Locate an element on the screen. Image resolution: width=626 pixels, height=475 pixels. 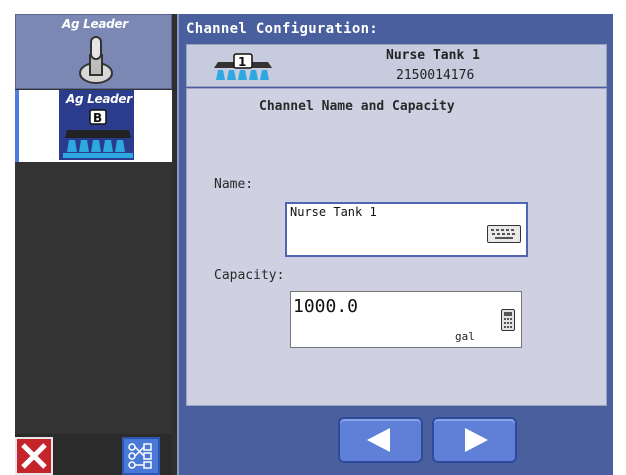
toggle-switch-icon is located at coordinates (96, 60).